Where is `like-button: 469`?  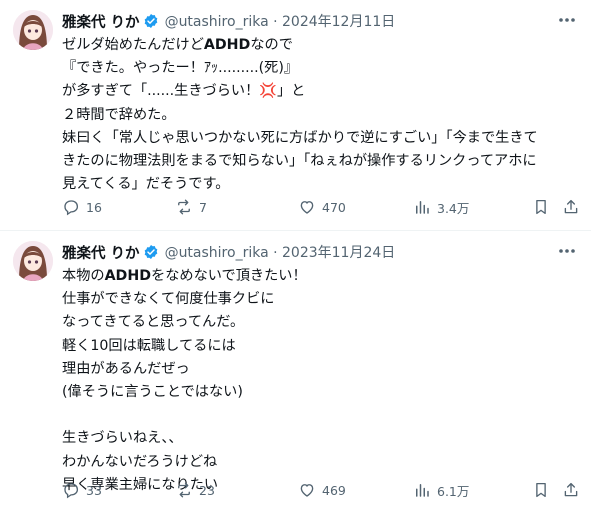
like-button: 469 is located at coordinates (322, 490).